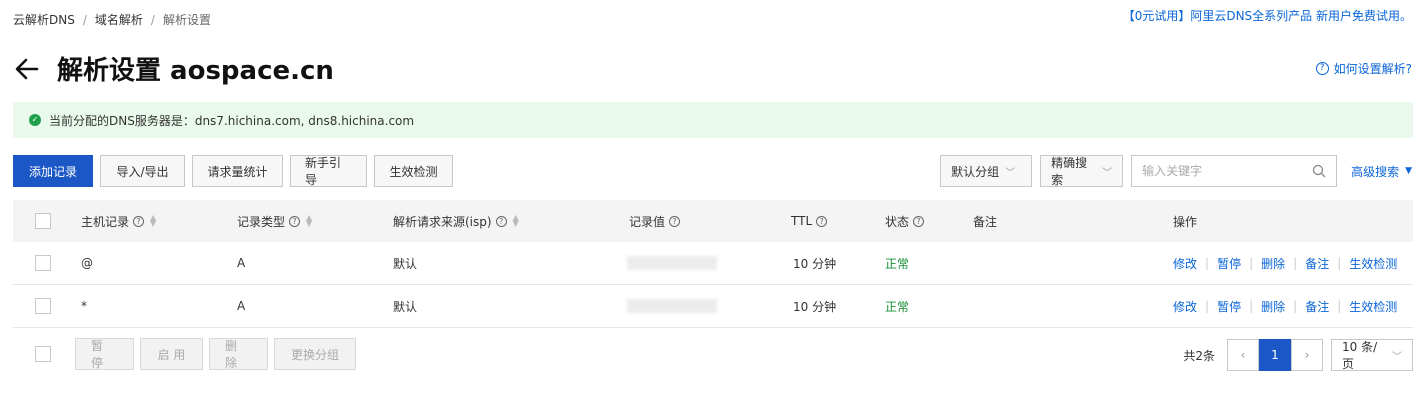  Describe the element at coordinates (1307, 355) in the screenshot. I see `next-page-button: ›` at that location.